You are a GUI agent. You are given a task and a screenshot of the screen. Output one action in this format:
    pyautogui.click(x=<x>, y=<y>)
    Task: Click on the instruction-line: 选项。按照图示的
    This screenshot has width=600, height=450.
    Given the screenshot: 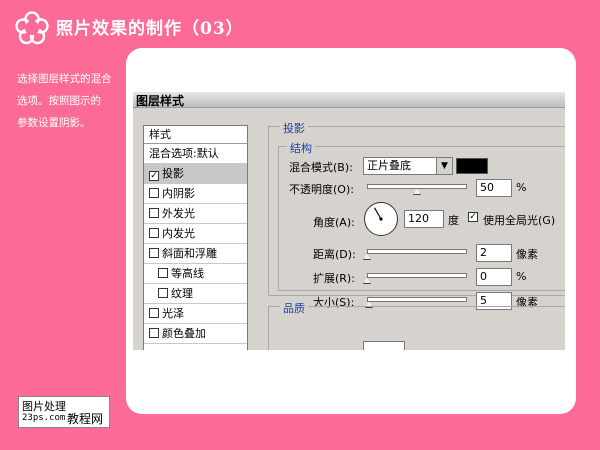 What is the action you would take?
    pyautogui.click(x=59, y=101)
    